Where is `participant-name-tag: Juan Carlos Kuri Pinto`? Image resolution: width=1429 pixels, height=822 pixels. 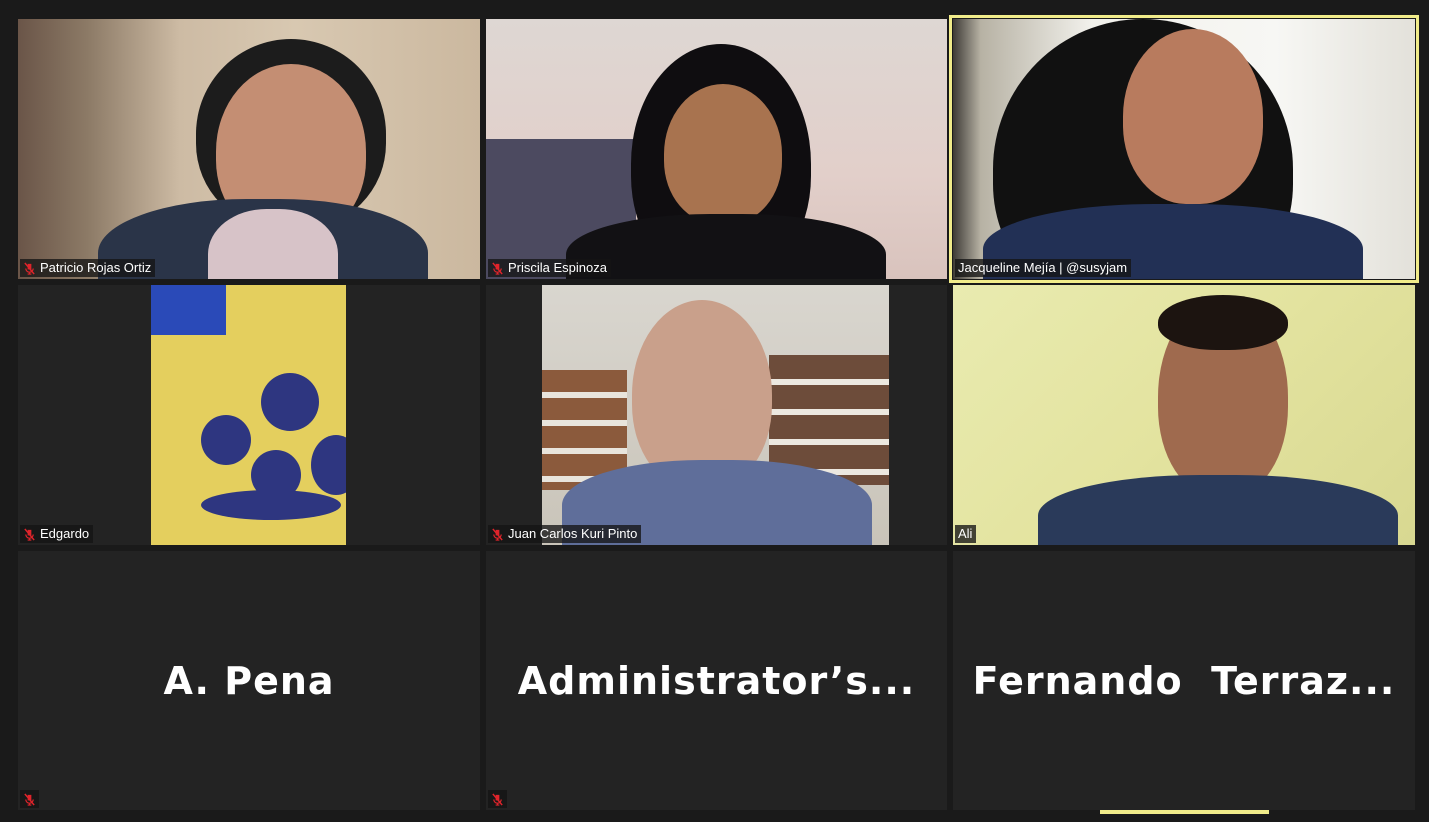
participant-name-tag: Juan Carlos Kuri Pinto is located at coordinates (565, 534).